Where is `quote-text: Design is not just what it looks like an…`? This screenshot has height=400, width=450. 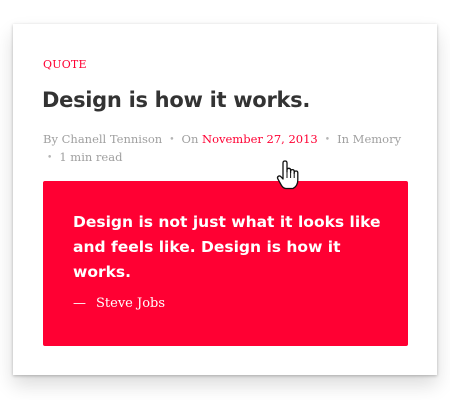 quote-text: Design is not just what it looks like an… is located at coordinates (227, 247).